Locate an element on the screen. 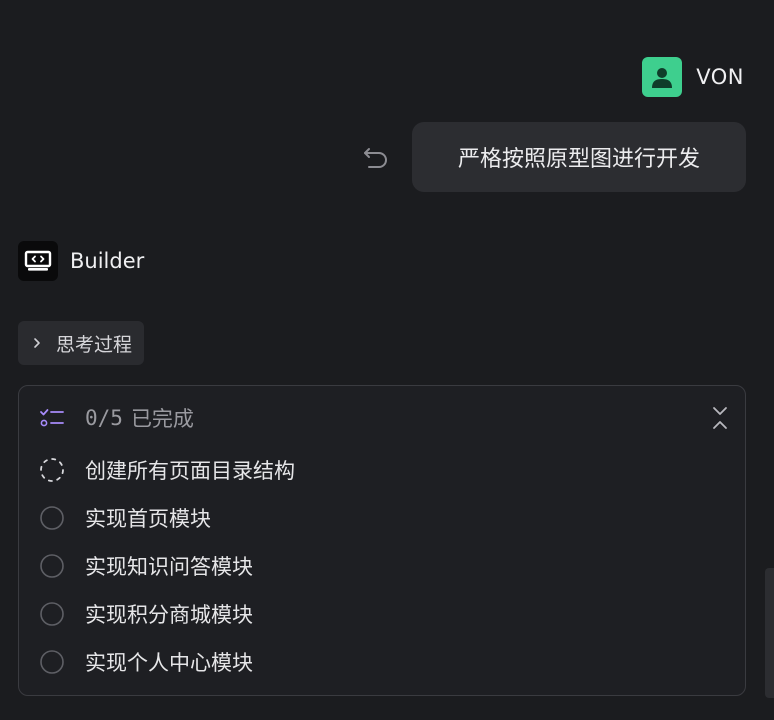  checklist-icon is located at coordinates (52, 418).